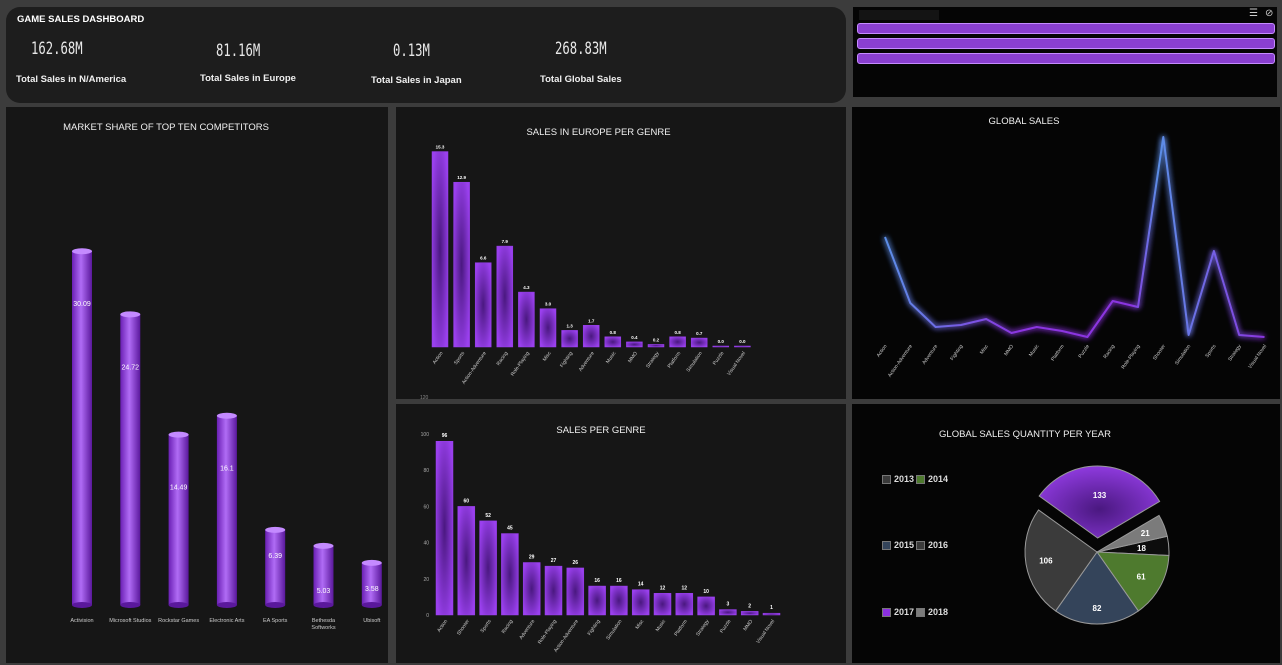 The image size is (1282, 665). I want to click on data-label: 82, so click(1097, 608).